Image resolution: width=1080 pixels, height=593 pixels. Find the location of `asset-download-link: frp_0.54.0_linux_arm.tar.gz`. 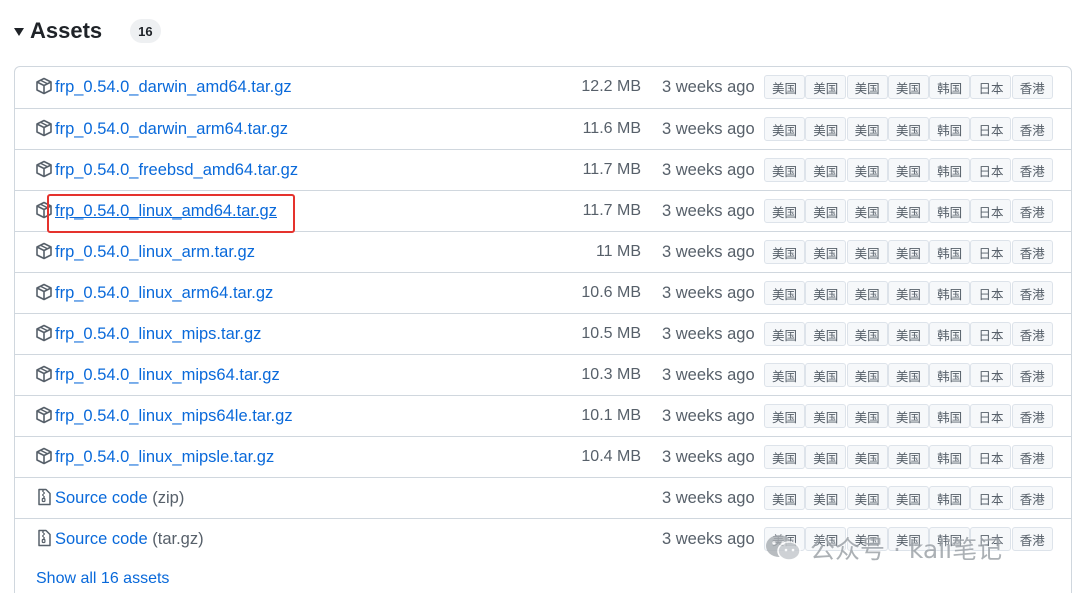

asset-download-link: frp_0.54.0_linux_arm.tar.gz is located at coordinates (155, 252).